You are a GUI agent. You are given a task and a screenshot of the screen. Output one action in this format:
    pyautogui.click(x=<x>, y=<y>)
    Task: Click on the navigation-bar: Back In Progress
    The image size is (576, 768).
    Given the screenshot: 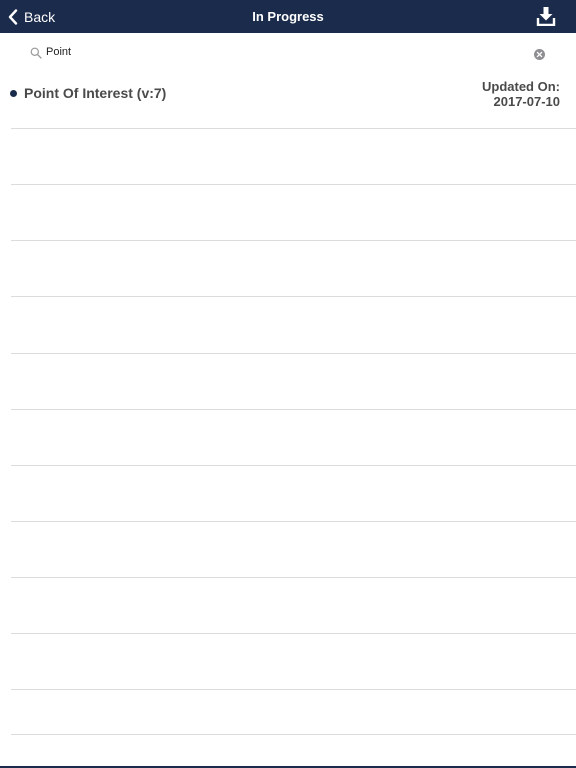 What is the action you would take?
    pyautogui.click(x=288, y=16)
    